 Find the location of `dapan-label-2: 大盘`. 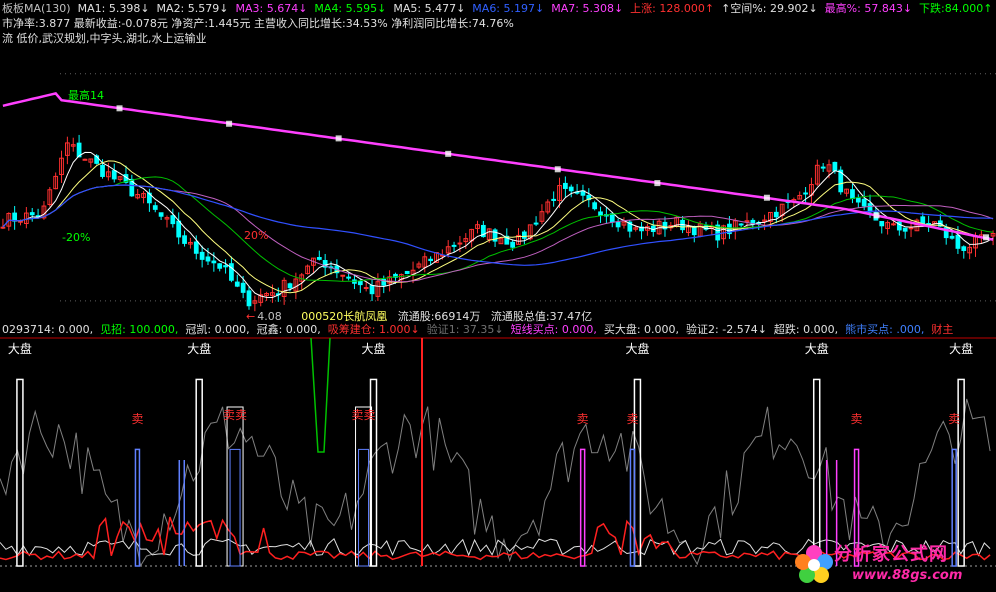

dapan-label-2: 大盘 is located at coordinates (373, 349).